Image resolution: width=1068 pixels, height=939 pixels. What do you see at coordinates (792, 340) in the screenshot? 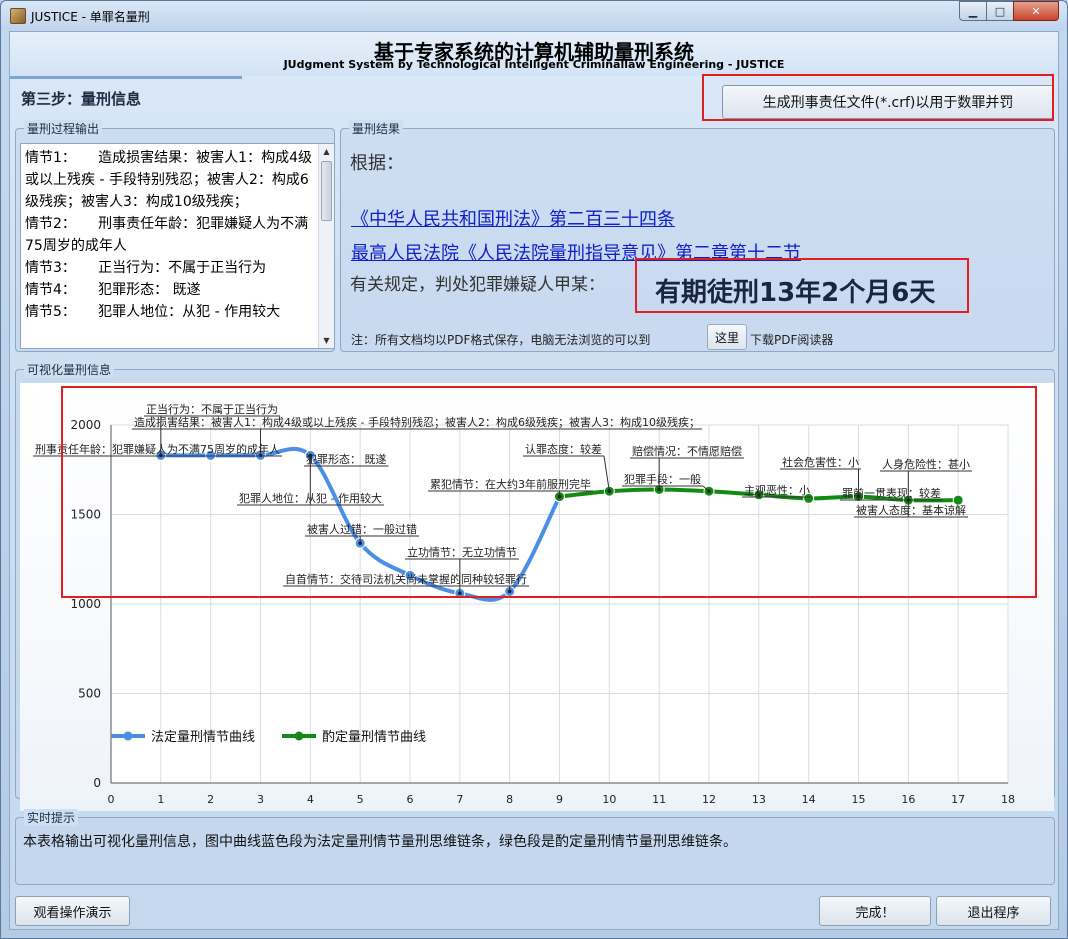
I see `pdf-note-suffix: 下载PDF阅读器` at bounding box center [792, 340].